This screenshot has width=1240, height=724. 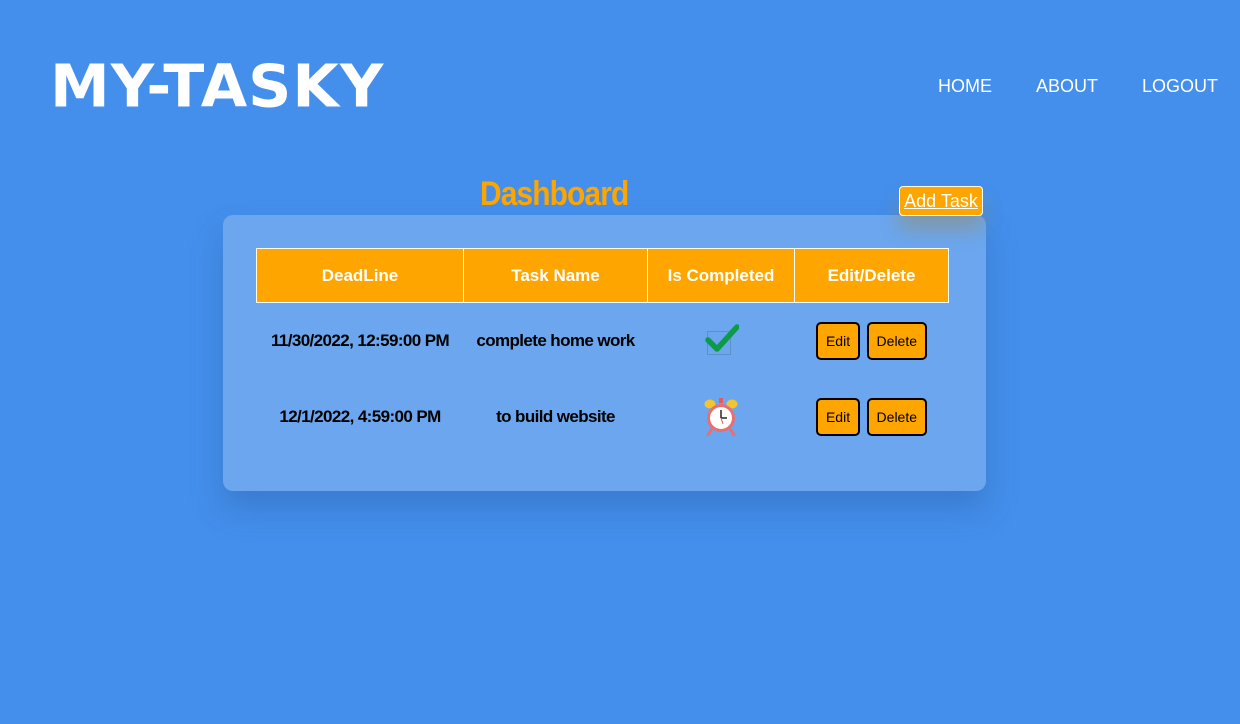 What do you see at coordinates (1180, 86) in the screenshot?
I see `nav-logout-link: LOGOUT` at bounding box center [1180, 86].